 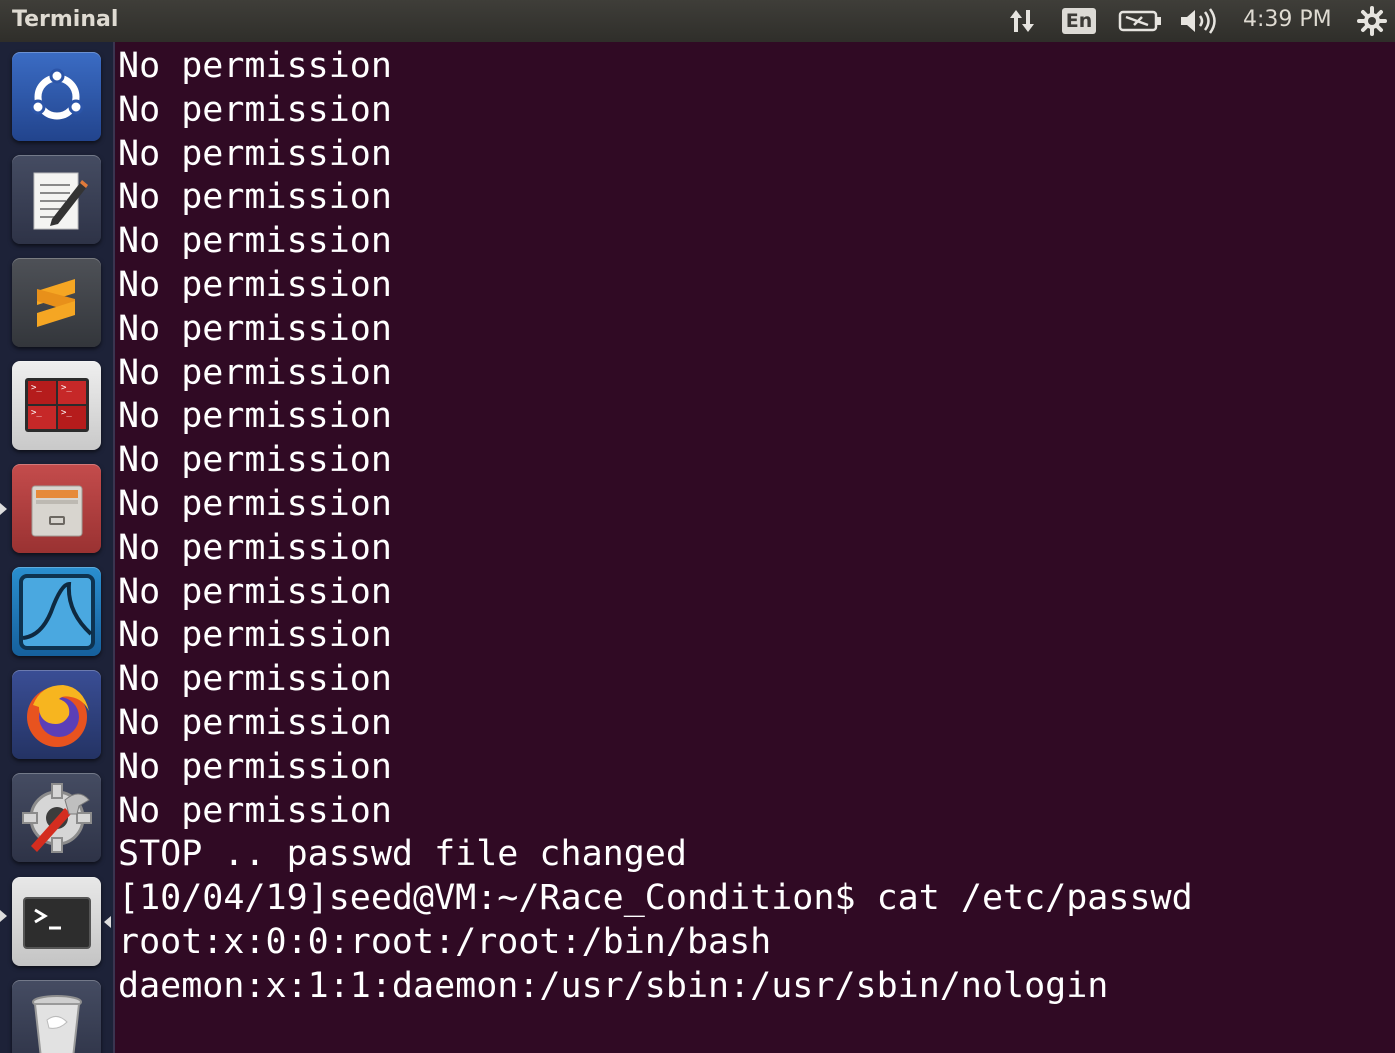 I want to click on wireshark-fin-icon, so click(x=56, y=611).